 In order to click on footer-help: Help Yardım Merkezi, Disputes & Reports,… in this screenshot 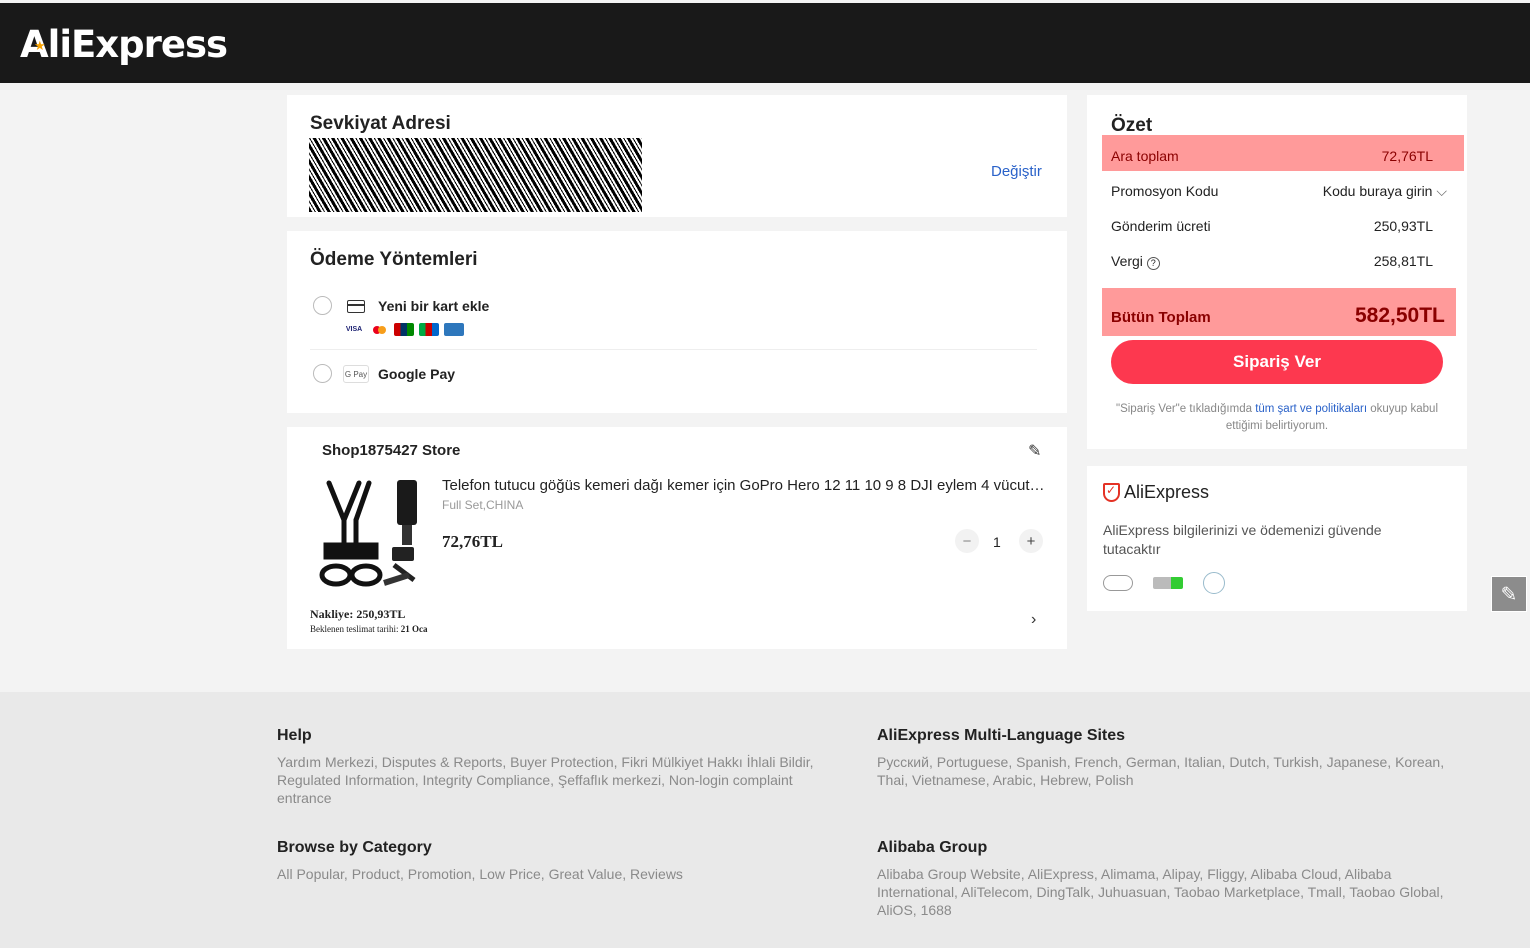, I will do `click(559, 767)`.